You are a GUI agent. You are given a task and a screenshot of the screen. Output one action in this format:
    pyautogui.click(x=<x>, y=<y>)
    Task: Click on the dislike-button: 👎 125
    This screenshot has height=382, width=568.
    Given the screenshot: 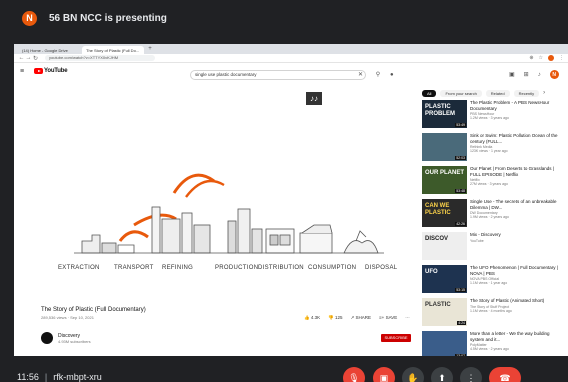 What is the action you would take?
    pyautogui.click(x=335, y=318)
    